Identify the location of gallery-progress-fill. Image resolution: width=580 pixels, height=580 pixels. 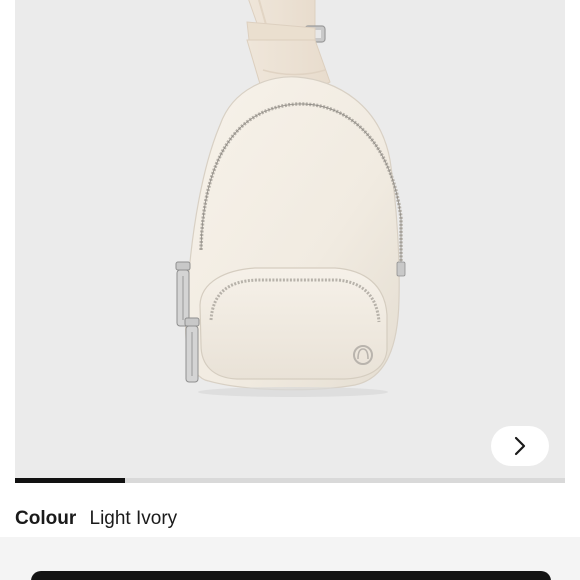
(70, 480).